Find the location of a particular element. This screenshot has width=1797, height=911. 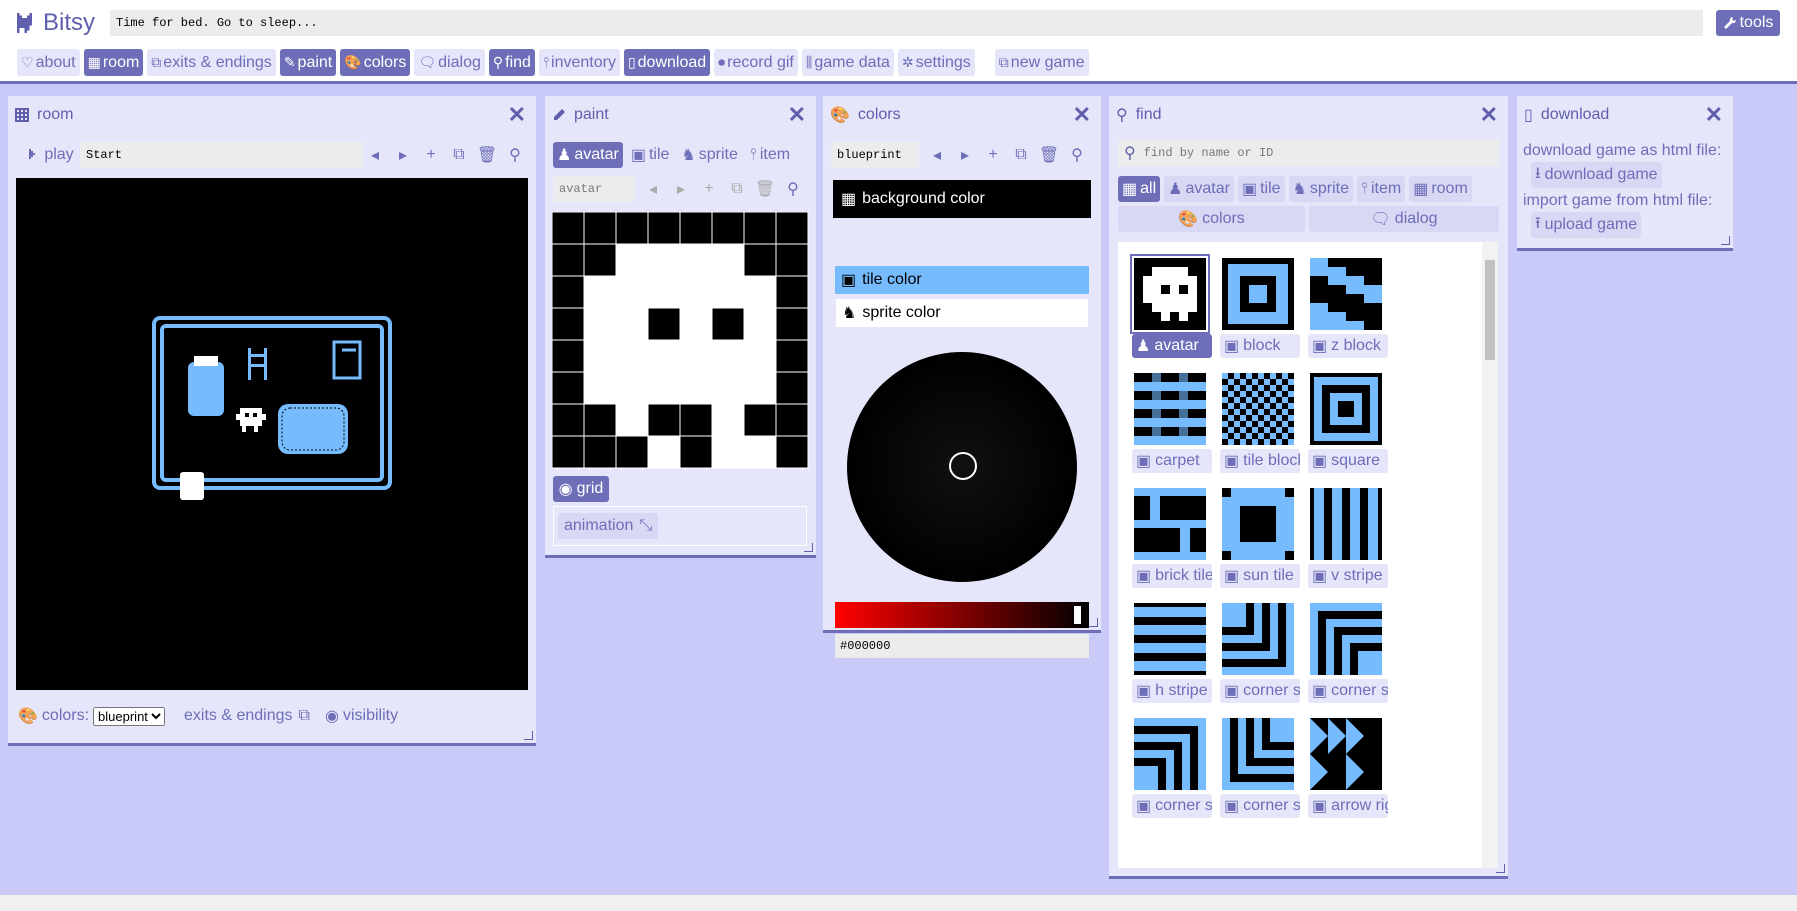

download-game-button: ⭳ download game is located at coordinates (1596, 175).